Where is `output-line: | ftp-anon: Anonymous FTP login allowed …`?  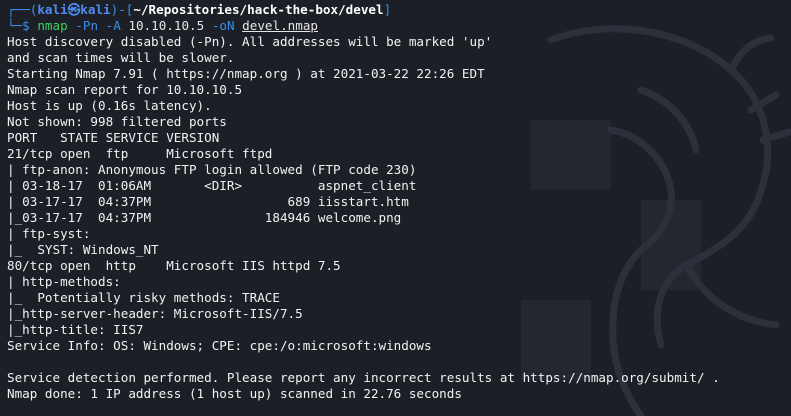 output-line: | ftp-anon: Anonymous FTP login allowed … is located at coordinates (212, 169).